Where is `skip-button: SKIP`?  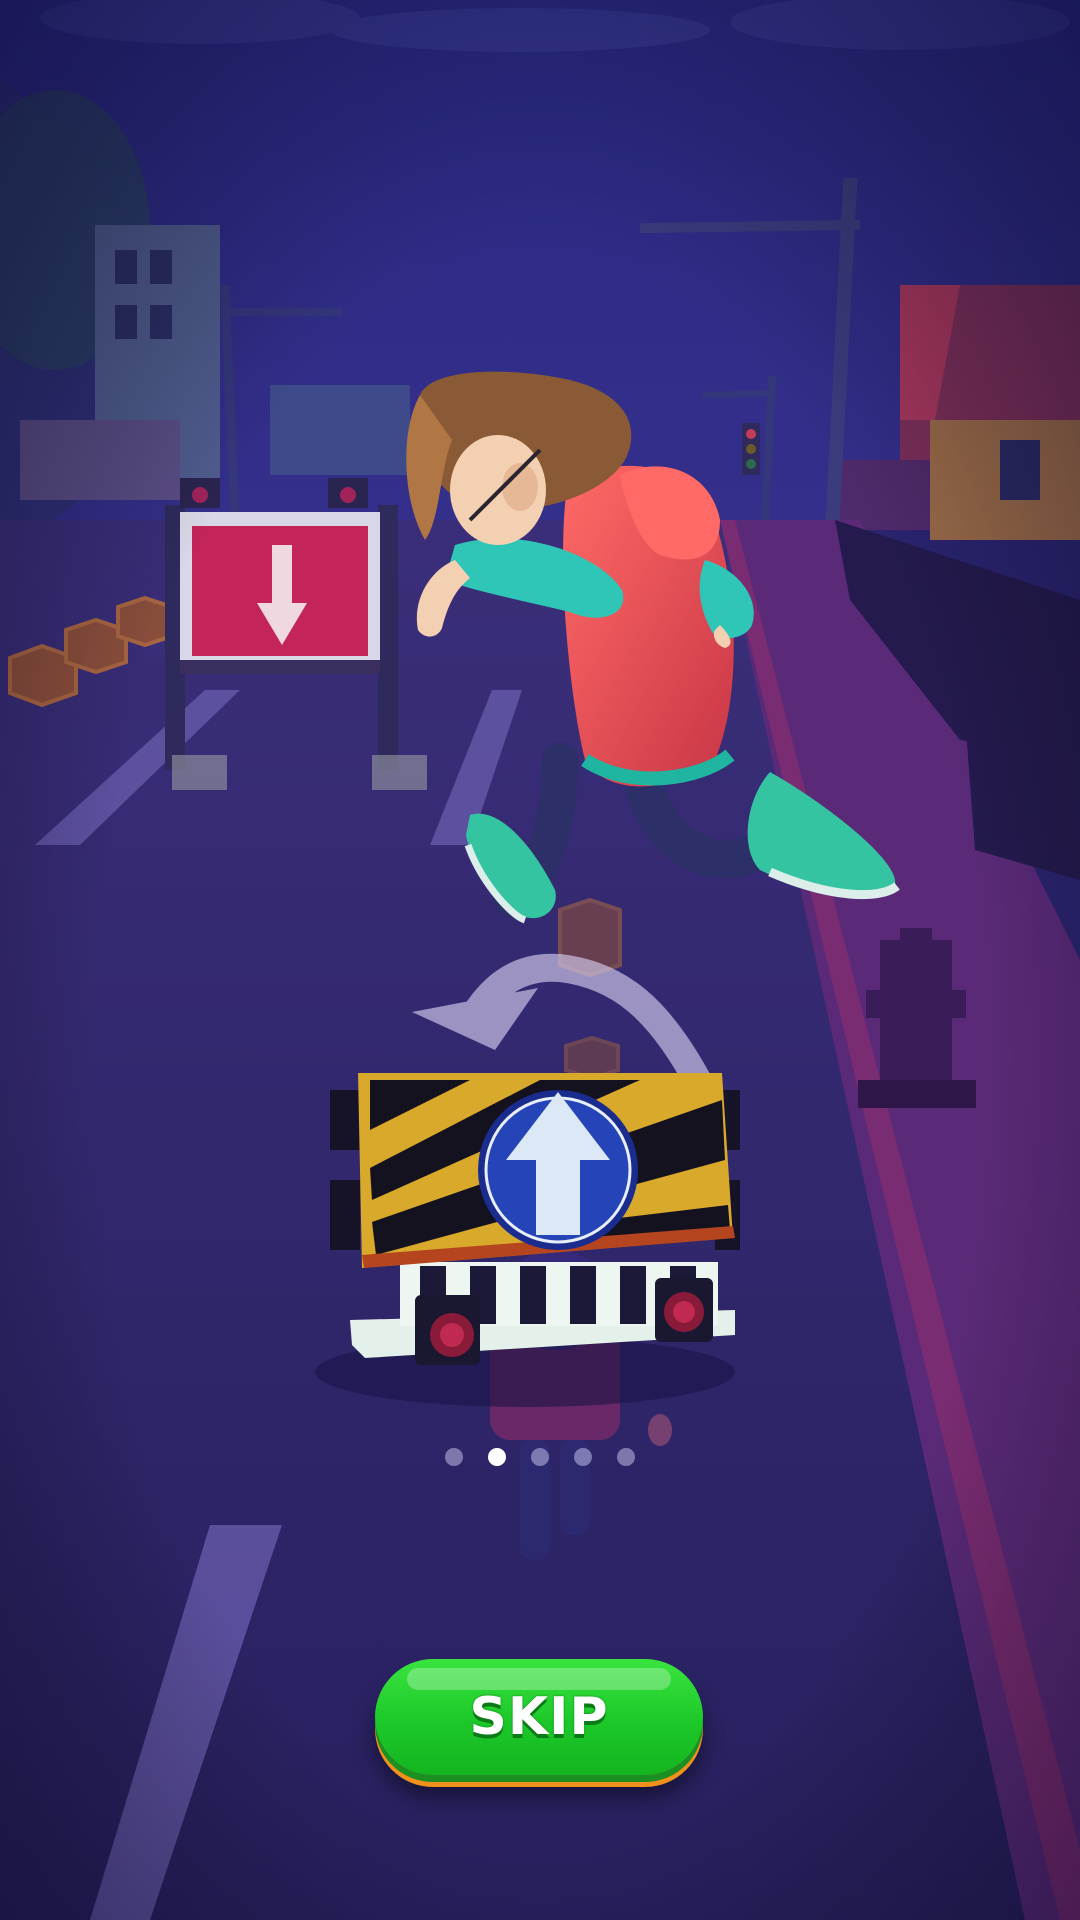 skip-button: SKIP is located at coordinates (539, 1717).